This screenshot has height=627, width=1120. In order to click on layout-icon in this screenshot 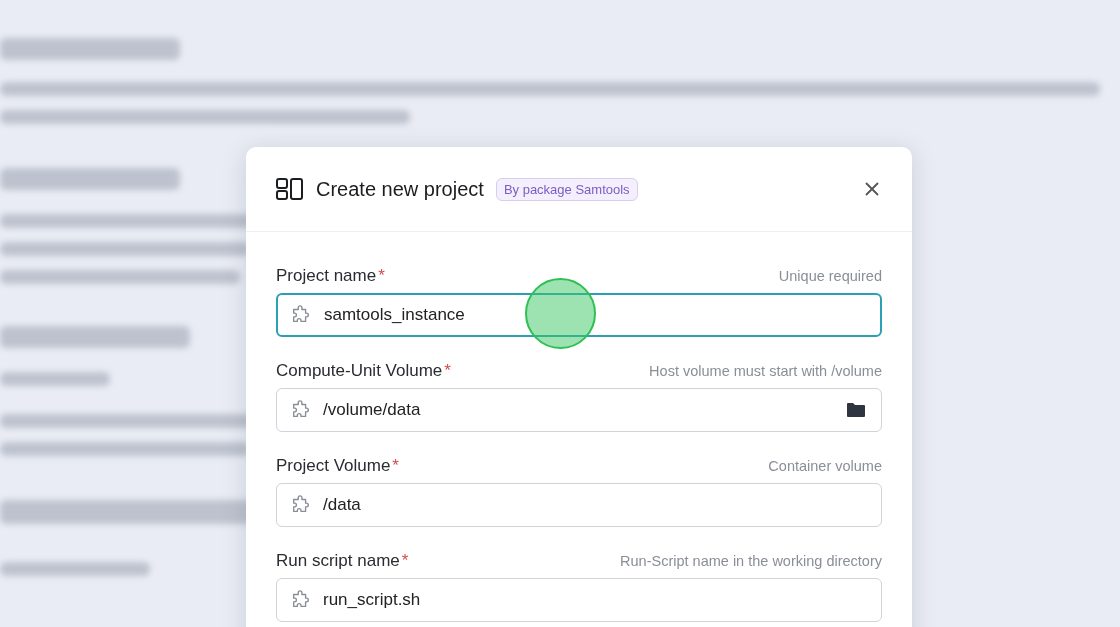, I will do `click(290, 189)`.